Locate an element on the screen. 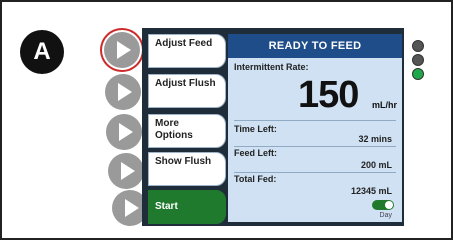 This screenshot has height=240, width=453. adjust-flush-arrow-button is located at coordinates (123, 92).